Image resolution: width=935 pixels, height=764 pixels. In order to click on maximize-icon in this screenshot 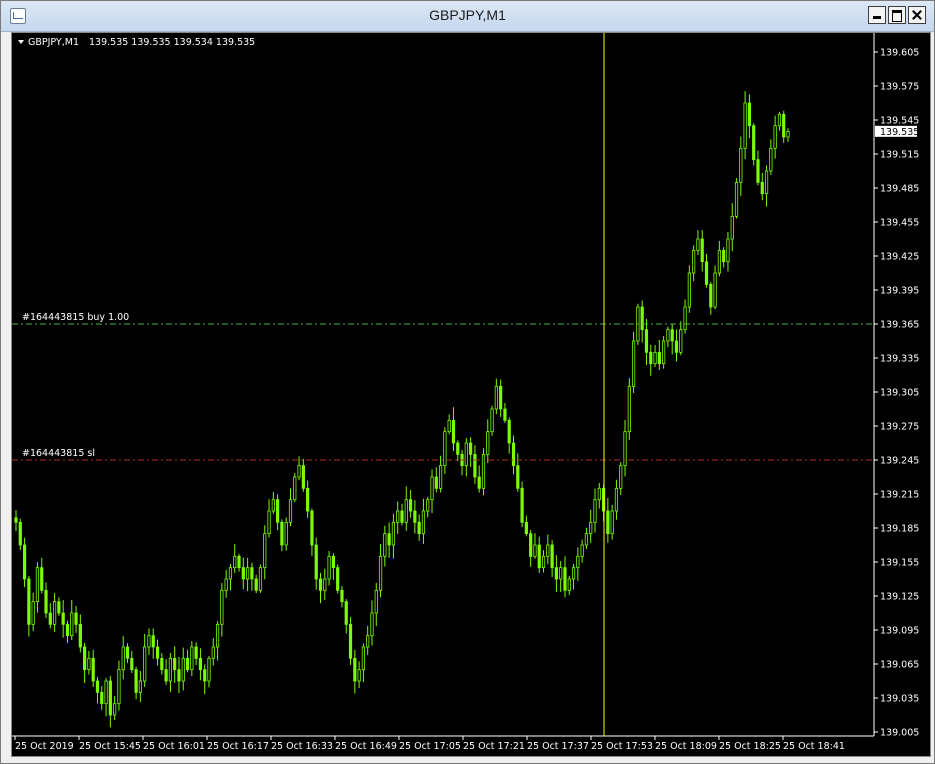, I will do `click(897, 15)`.